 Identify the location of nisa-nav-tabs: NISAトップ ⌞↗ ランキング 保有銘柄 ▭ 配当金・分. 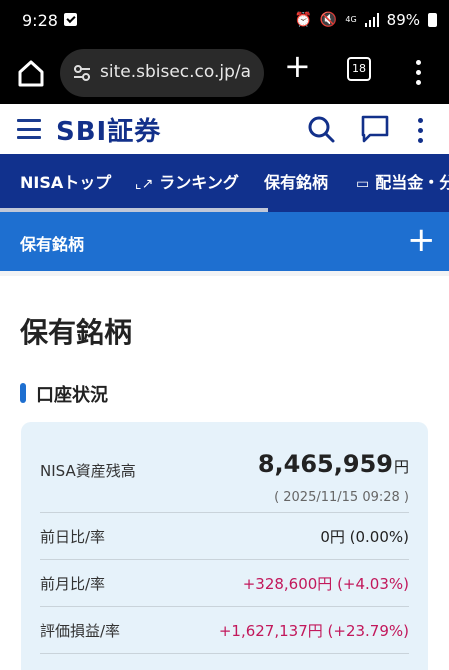
(224, 183).